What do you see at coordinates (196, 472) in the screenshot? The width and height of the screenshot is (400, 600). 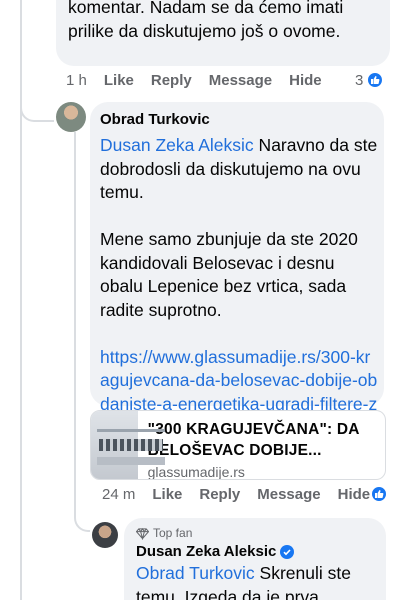 I see `preview-domain: glassumadije.rs` at bounding box center [196, 472].